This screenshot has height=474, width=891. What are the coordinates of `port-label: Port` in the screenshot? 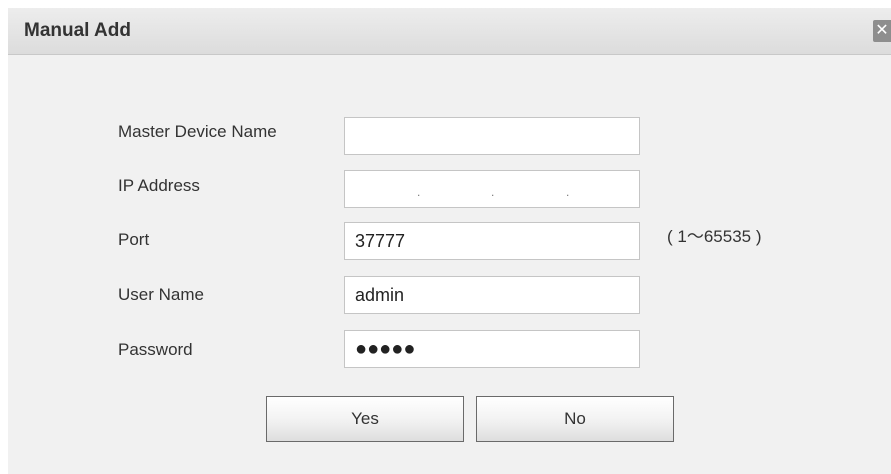 It's located at (134, 239).